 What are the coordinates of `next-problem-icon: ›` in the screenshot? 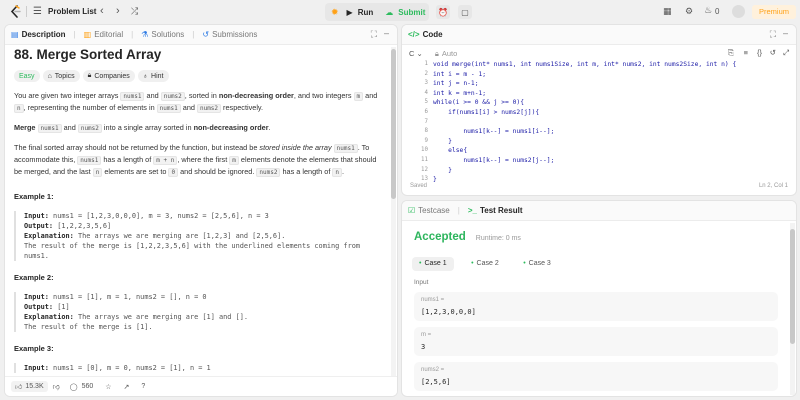 It's located at (118, 11).